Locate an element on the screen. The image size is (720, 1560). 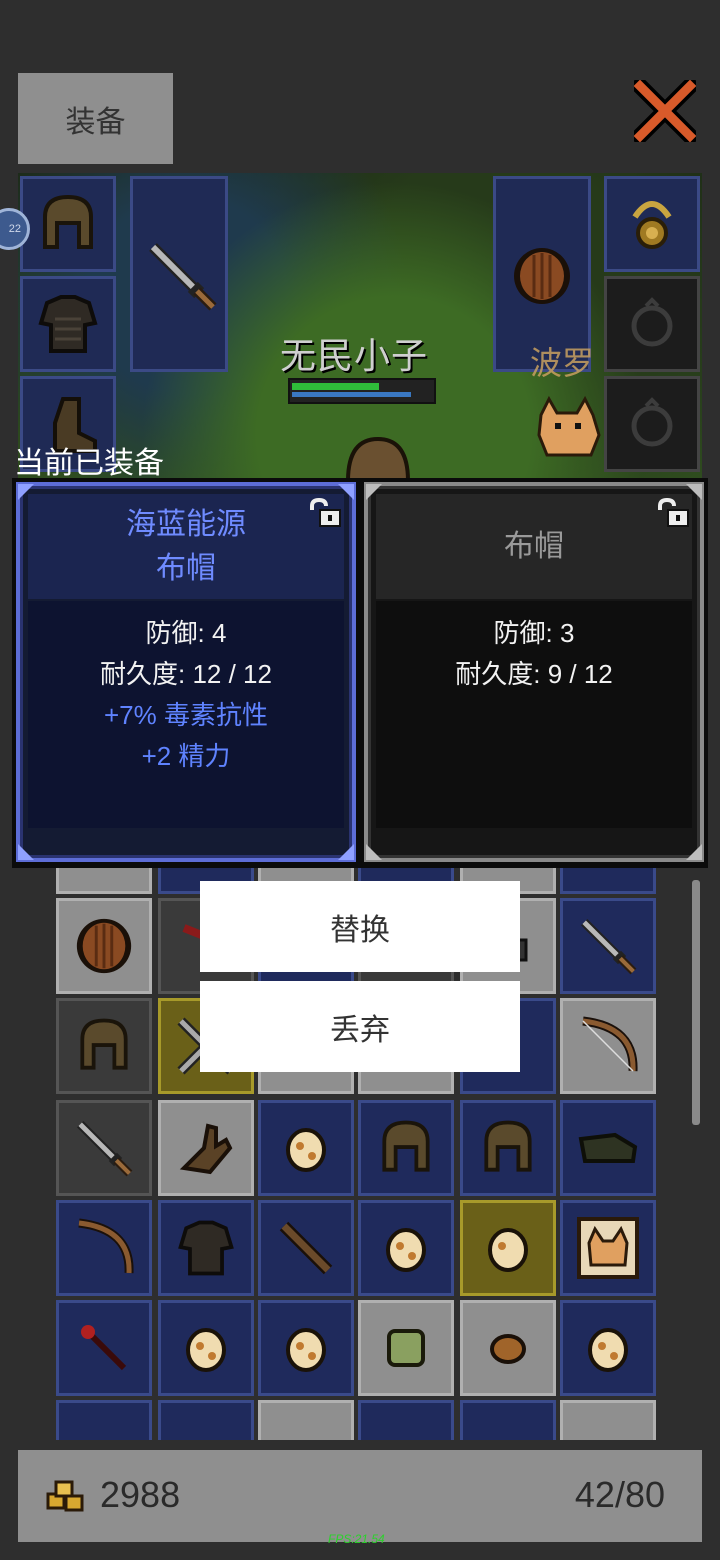
glove-icon is located at coordinates (206, 1149).